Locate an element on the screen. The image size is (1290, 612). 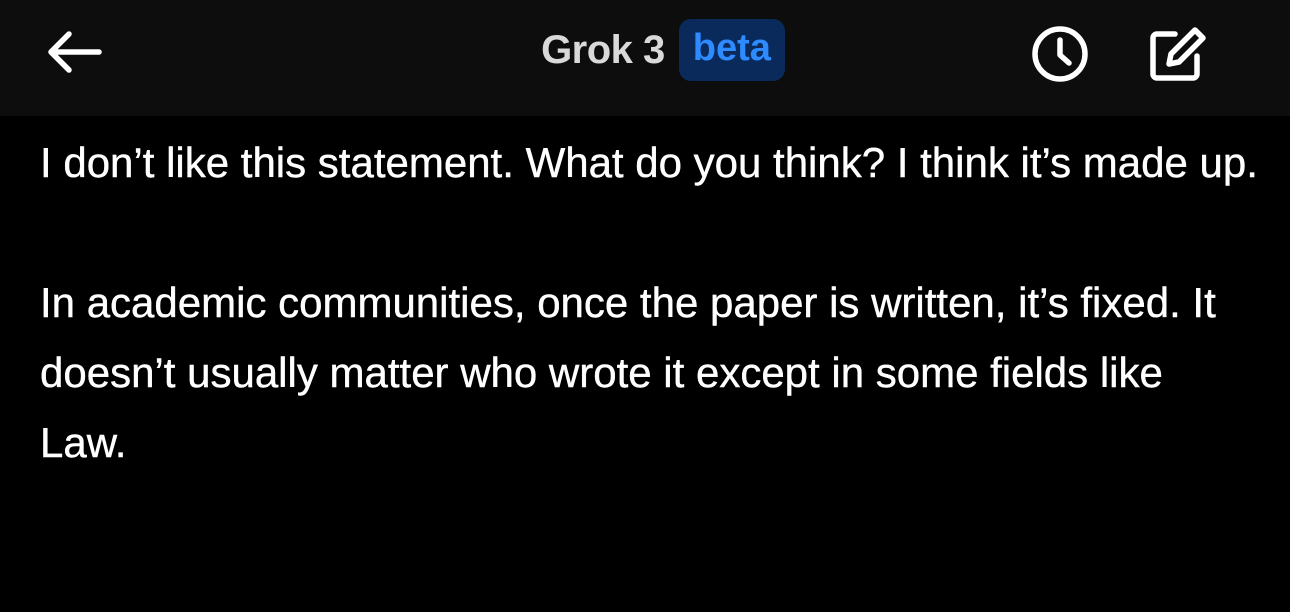
header-title-group: Grok 3 beta is located at coordinates (645, 50).